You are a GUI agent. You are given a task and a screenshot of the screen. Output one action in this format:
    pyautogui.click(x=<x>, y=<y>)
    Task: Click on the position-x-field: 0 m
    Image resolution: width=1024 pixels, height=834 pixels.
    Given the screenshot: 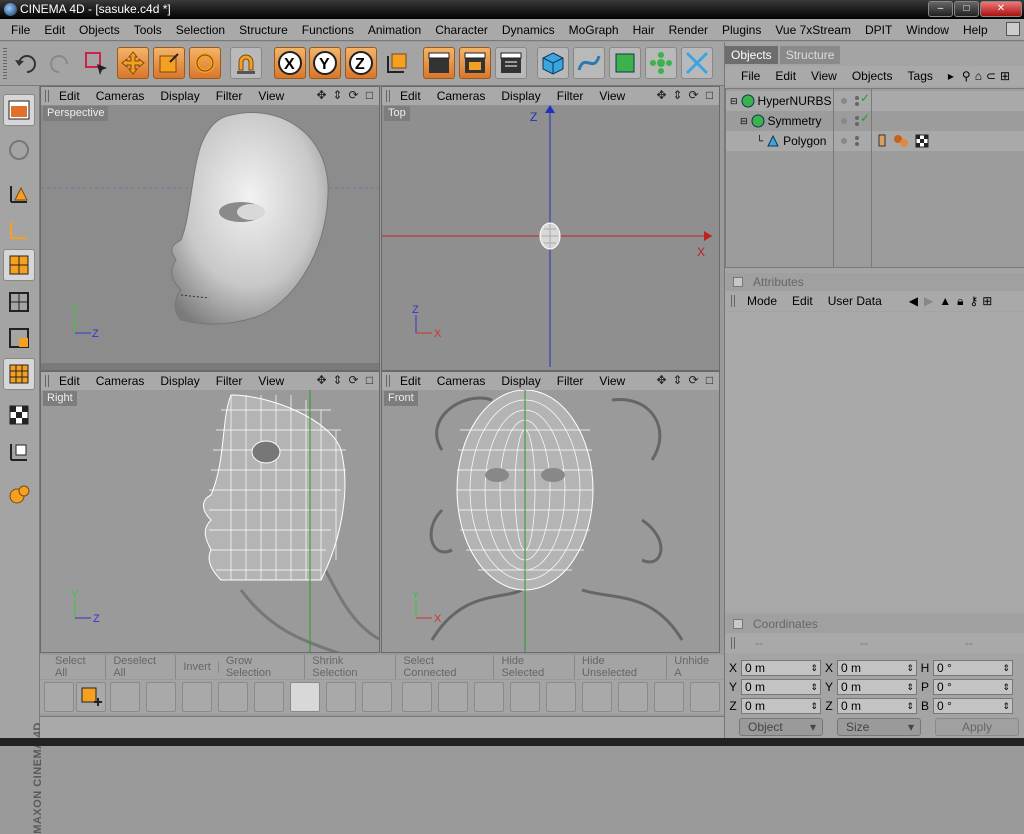 What is the action you would take?
    pyautogui.click(x=781, y=667)
    